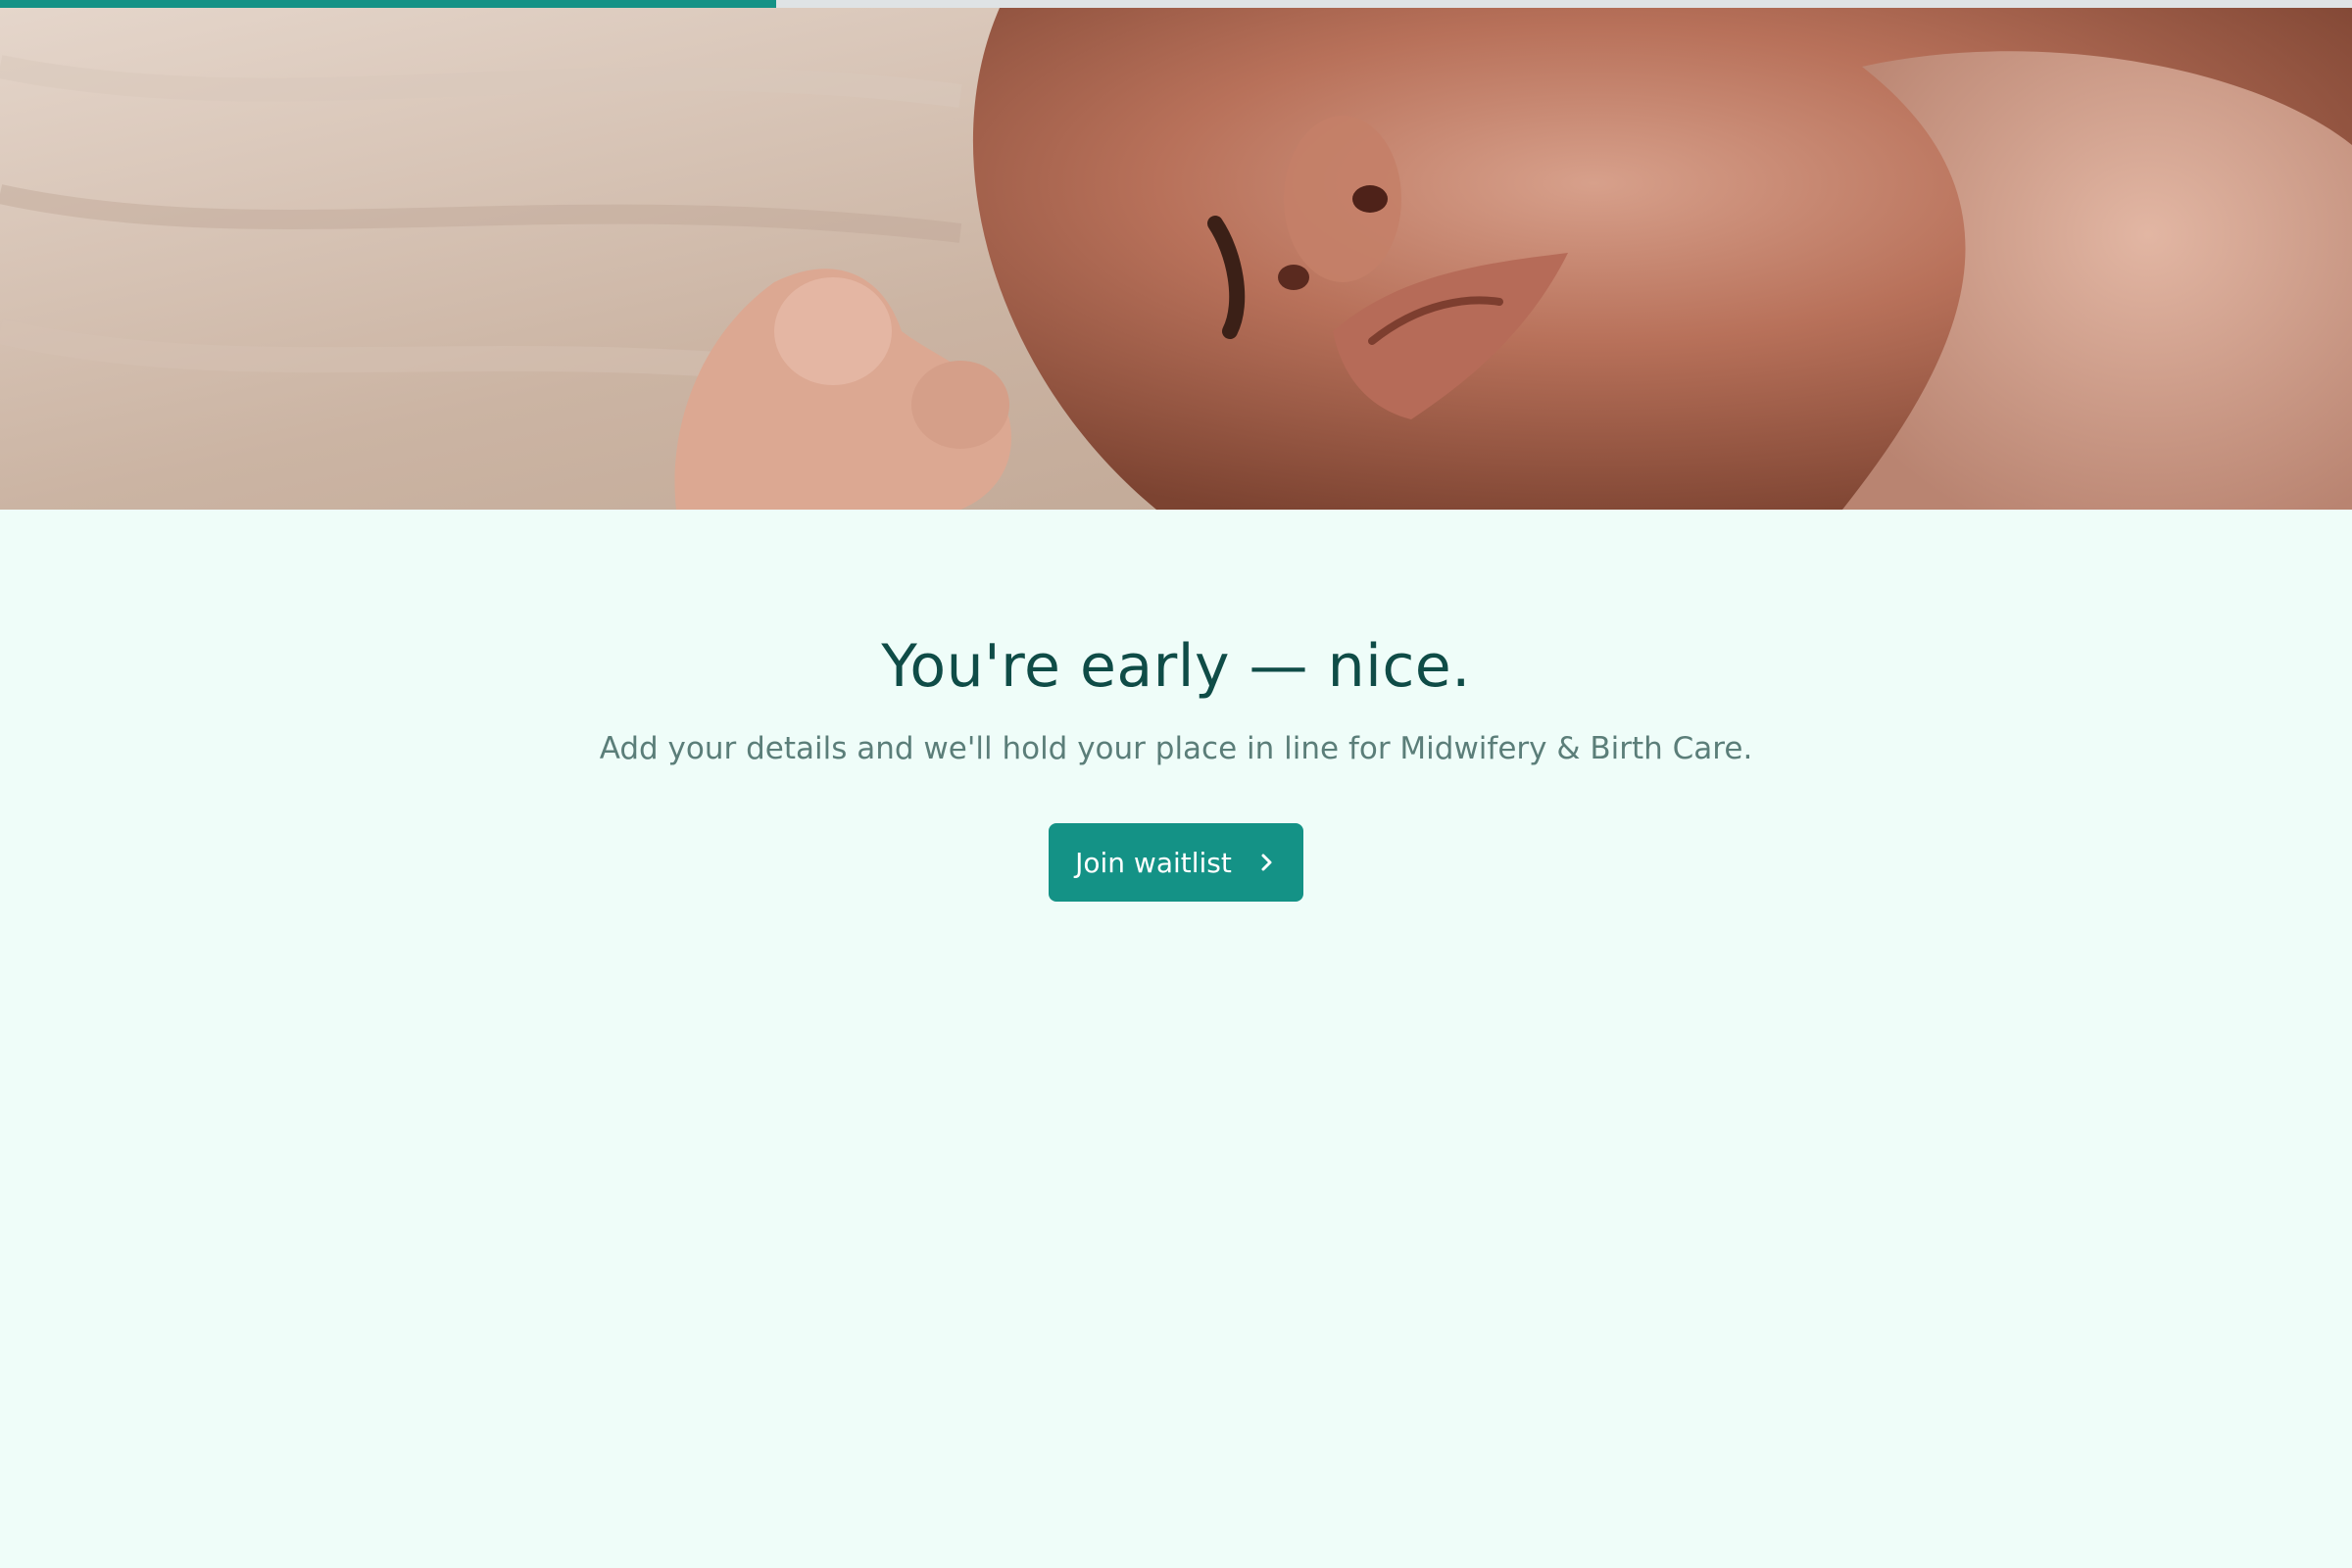 The image size is (2352, 1568). Describe the element at coordinates (388, 4) in the screenshot. I see `progress-bar-fill` at that location.